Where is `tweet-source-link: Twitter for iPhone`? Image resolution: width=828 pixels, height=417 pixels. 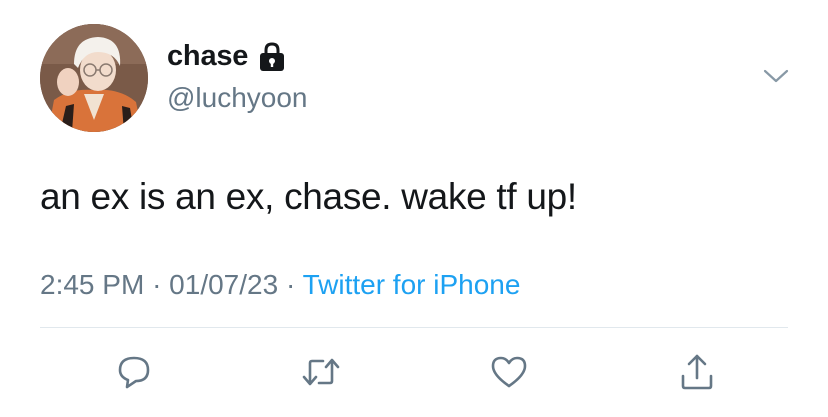 tweet-source-link: Twitter for iPhone is located at coordinates (412, 284).